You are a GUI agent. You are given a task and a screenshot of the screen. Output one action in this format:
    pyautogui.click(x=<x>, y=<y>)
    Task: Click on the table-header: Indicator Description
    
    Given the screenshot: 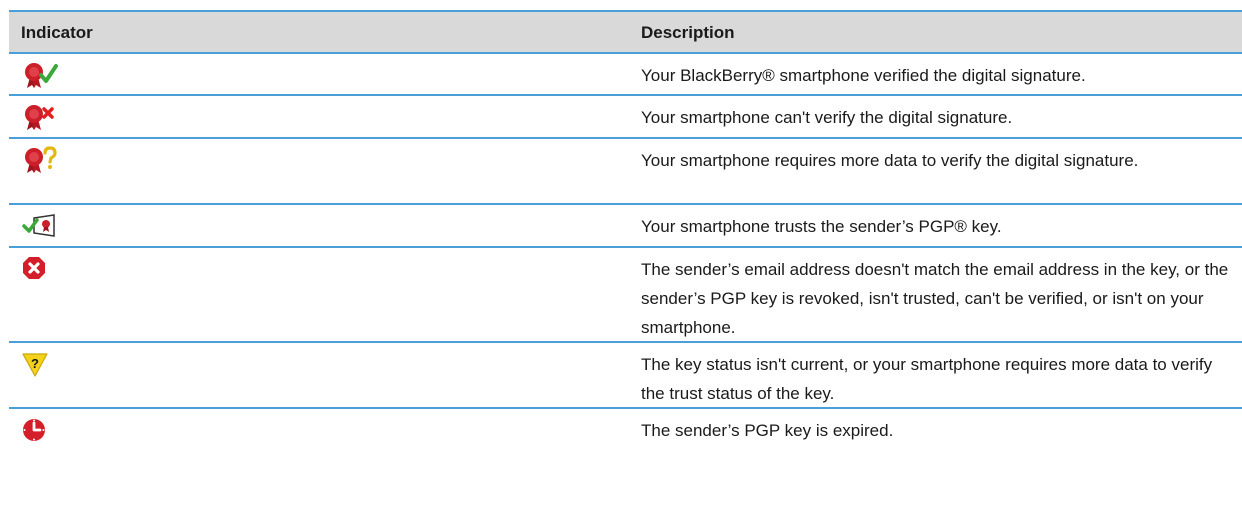 What is the action you would take?
    pyautogui.click(x=625, y=32)
    